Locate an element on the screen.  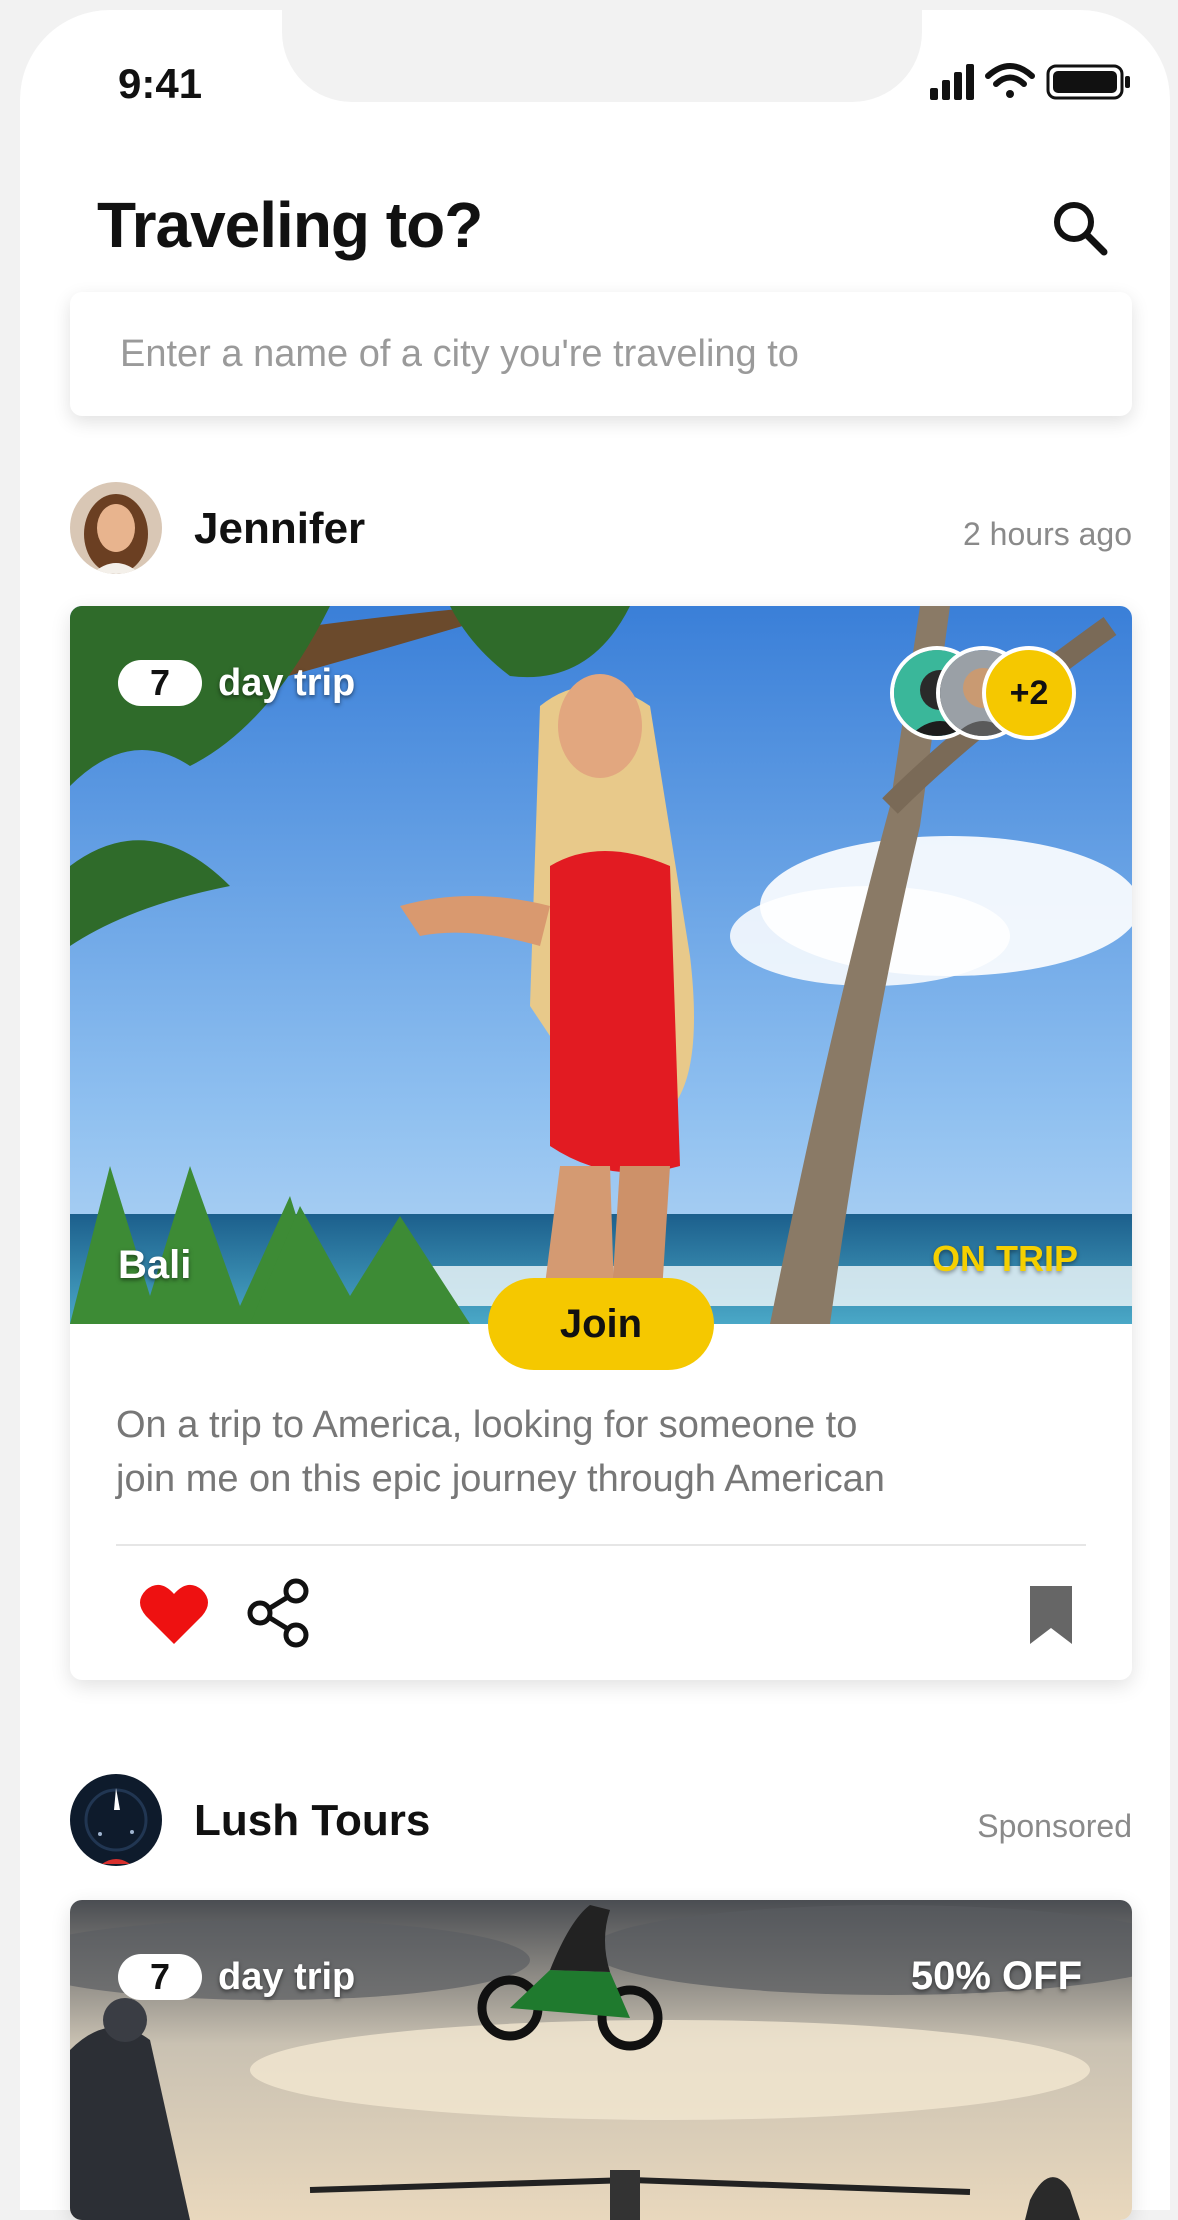
share-icon is located at coordinates (279, 1613).